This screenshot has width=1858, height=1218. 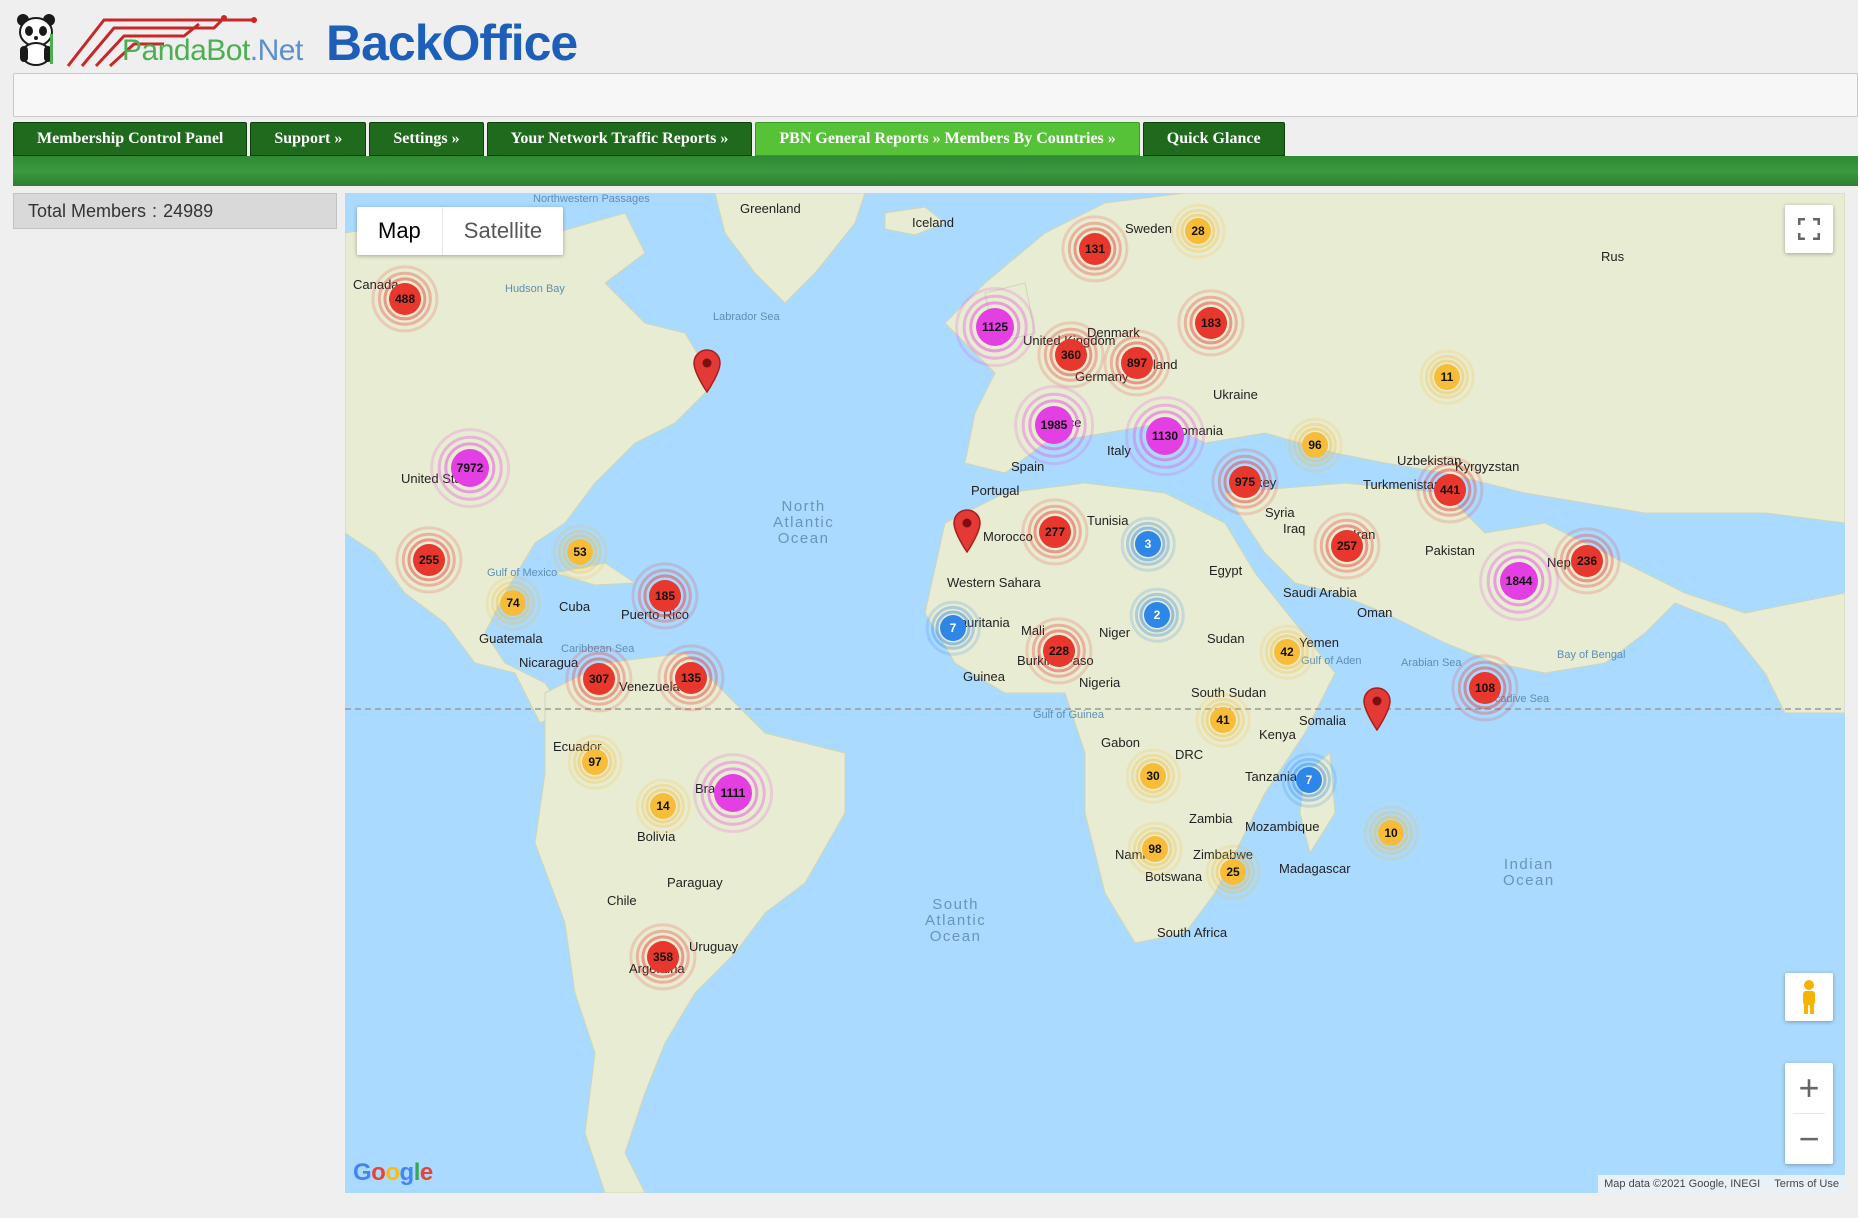 What do you see at coordinates (580, 552) in the screenshot?
I see `cluster-count: 53` at bounding box center [580, 552].